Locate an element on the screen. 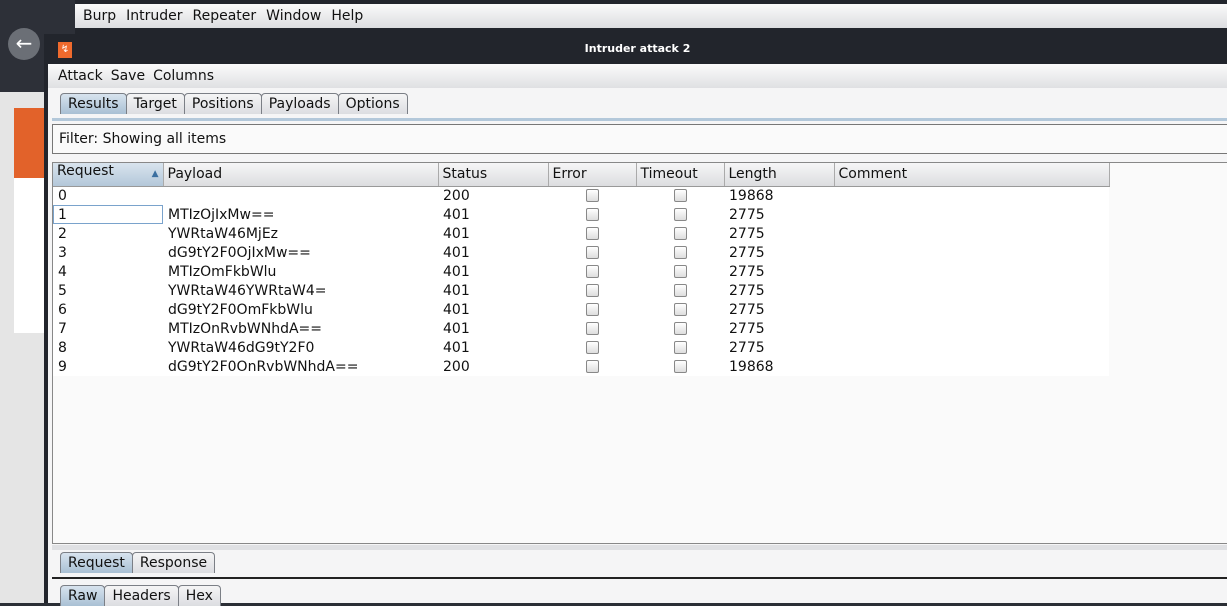 The image size is (1227, 606). table-row: 7 MTIzOnRvbWNhdA== 401 2775 is located at coordinates (581, 328).